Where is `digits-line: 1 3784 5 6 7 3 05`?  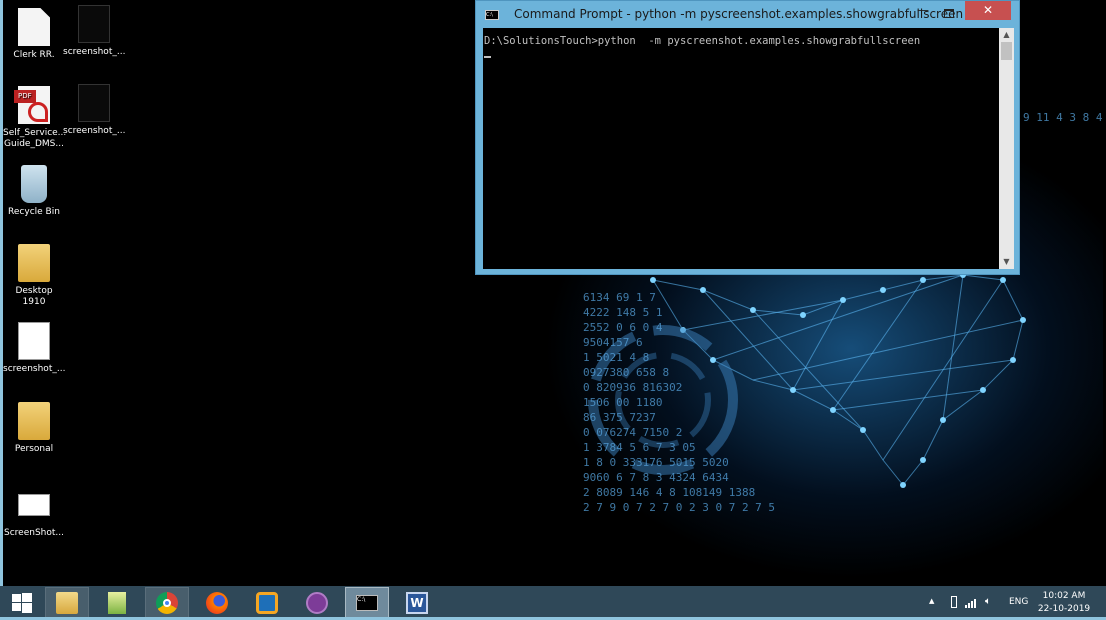
digits-line: 1 3784 5 6 7 3 05 is located at coordinates (639, 447).